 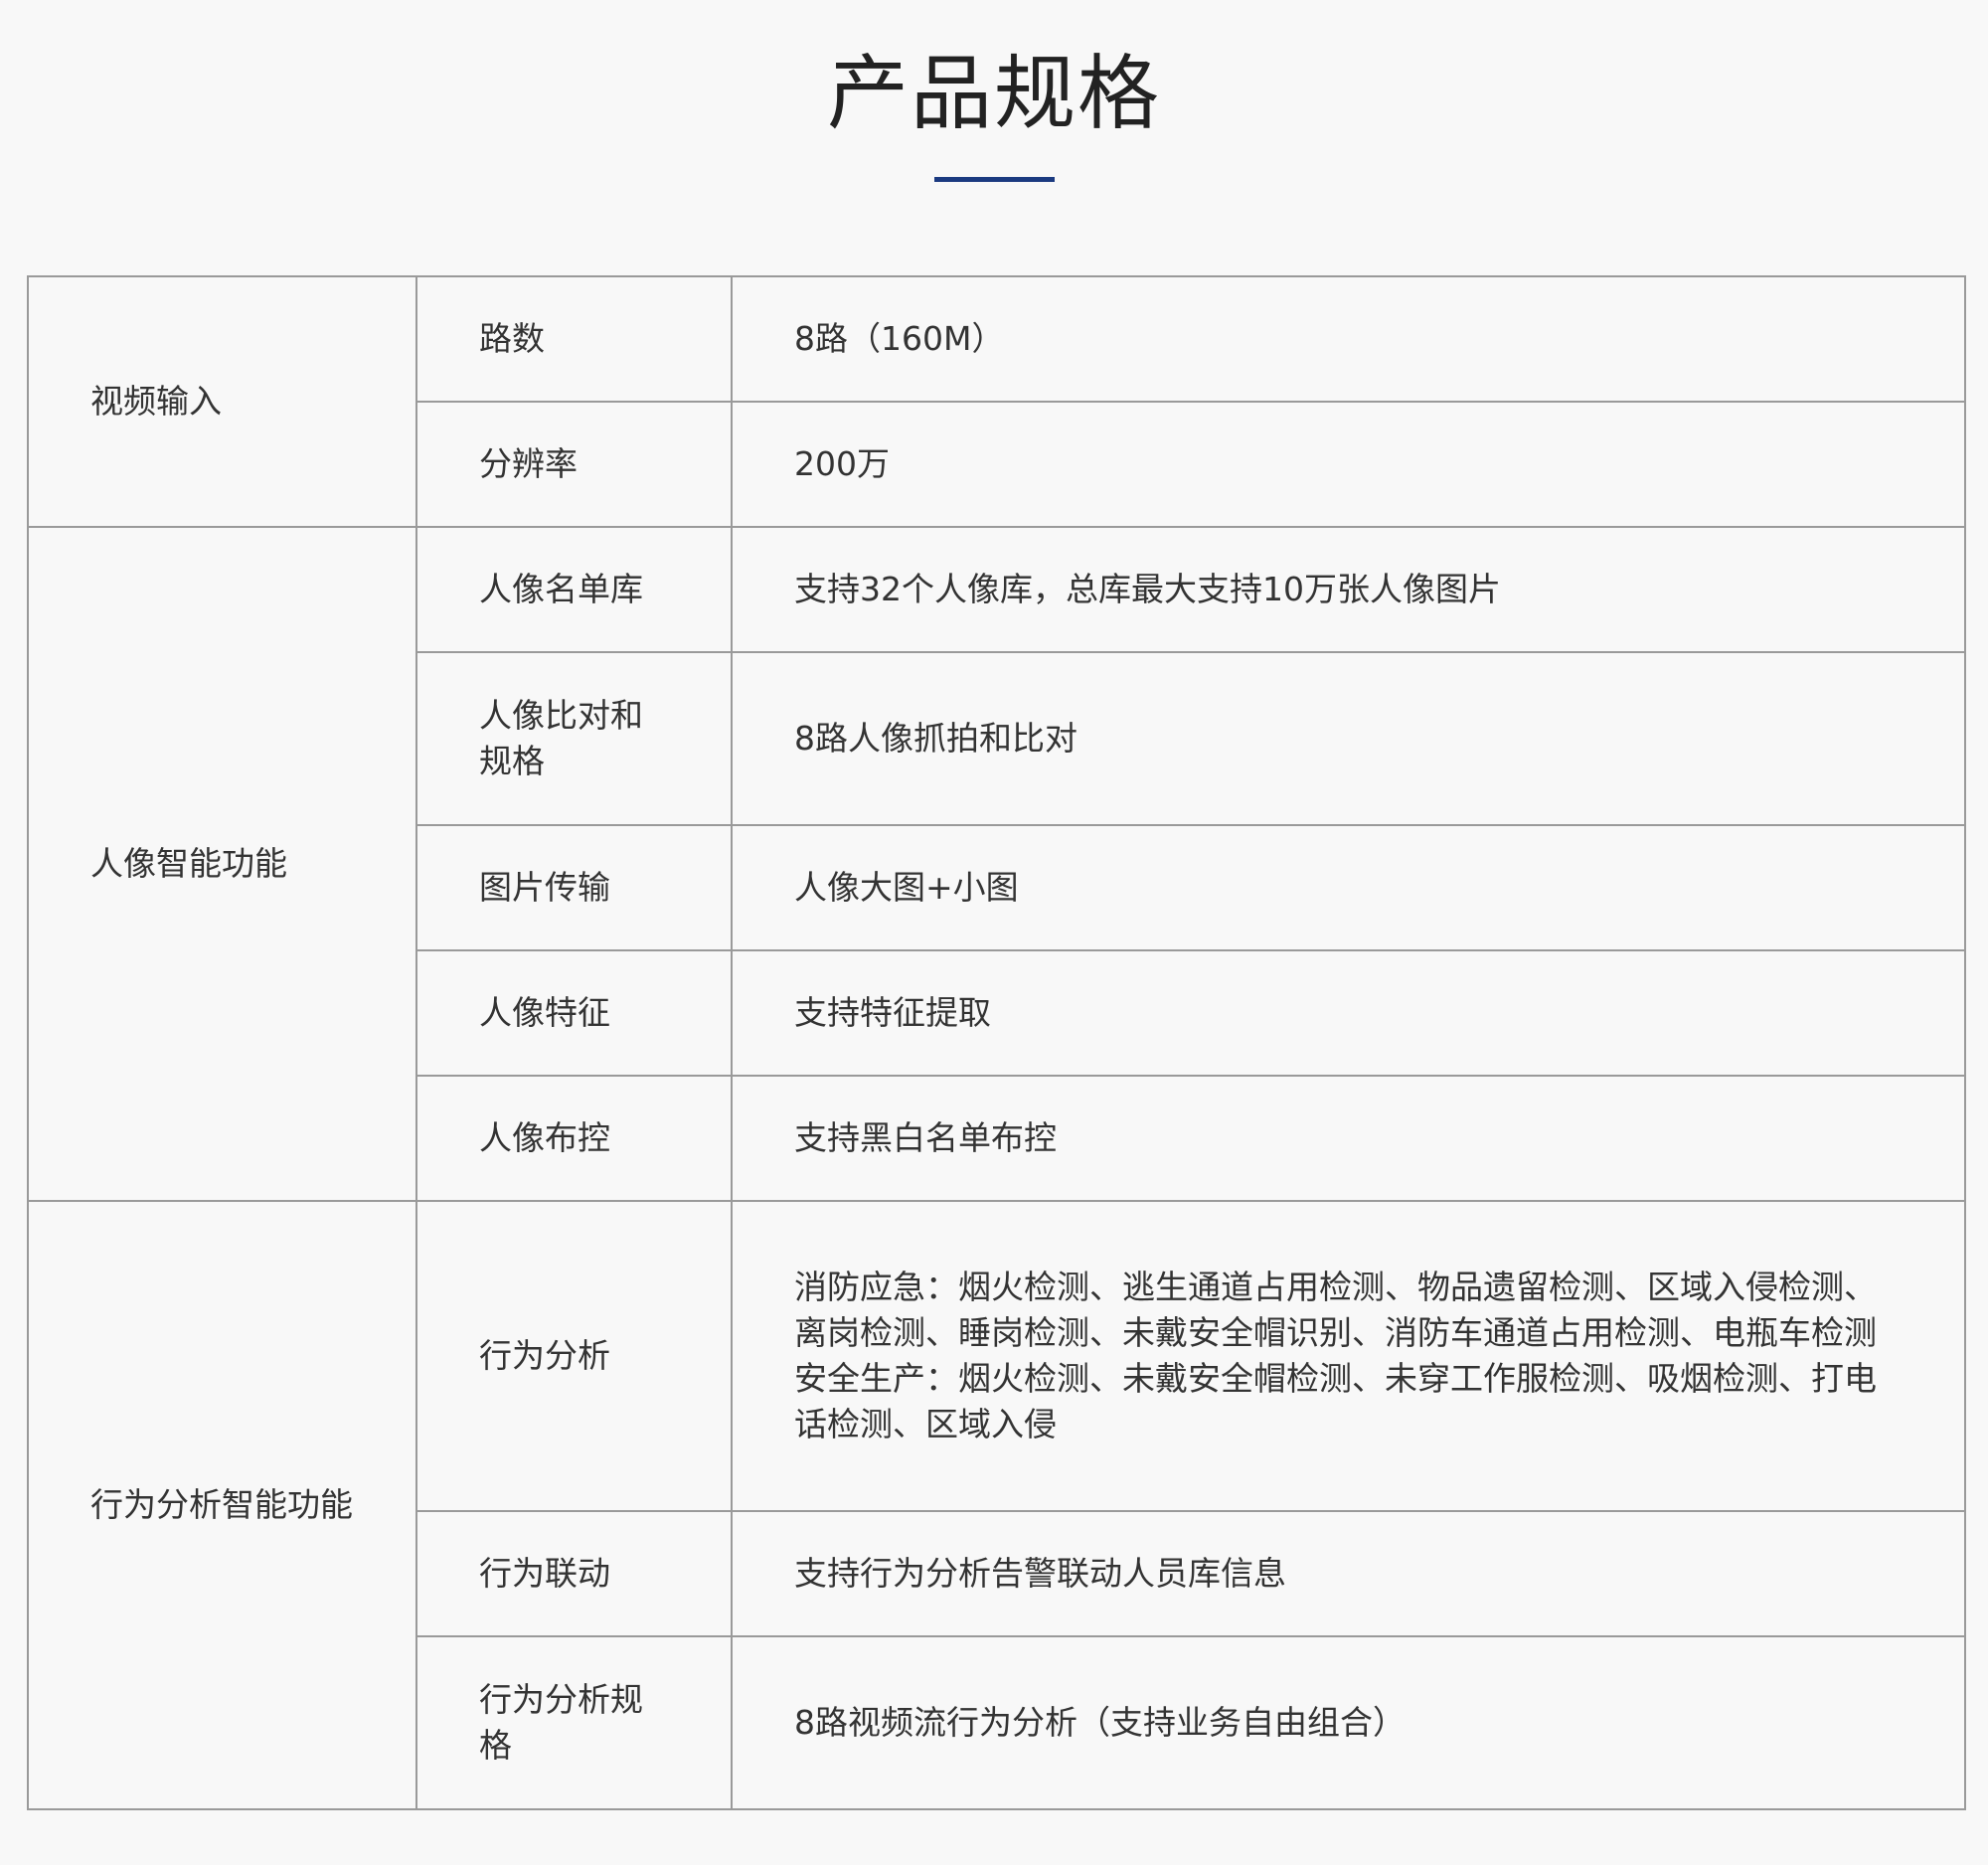 What do you see at coordinates (1348, 1139) in the screenshot?
I see `value-cell: 支持黑白名单布控` at bounding box center [1348, 1139].